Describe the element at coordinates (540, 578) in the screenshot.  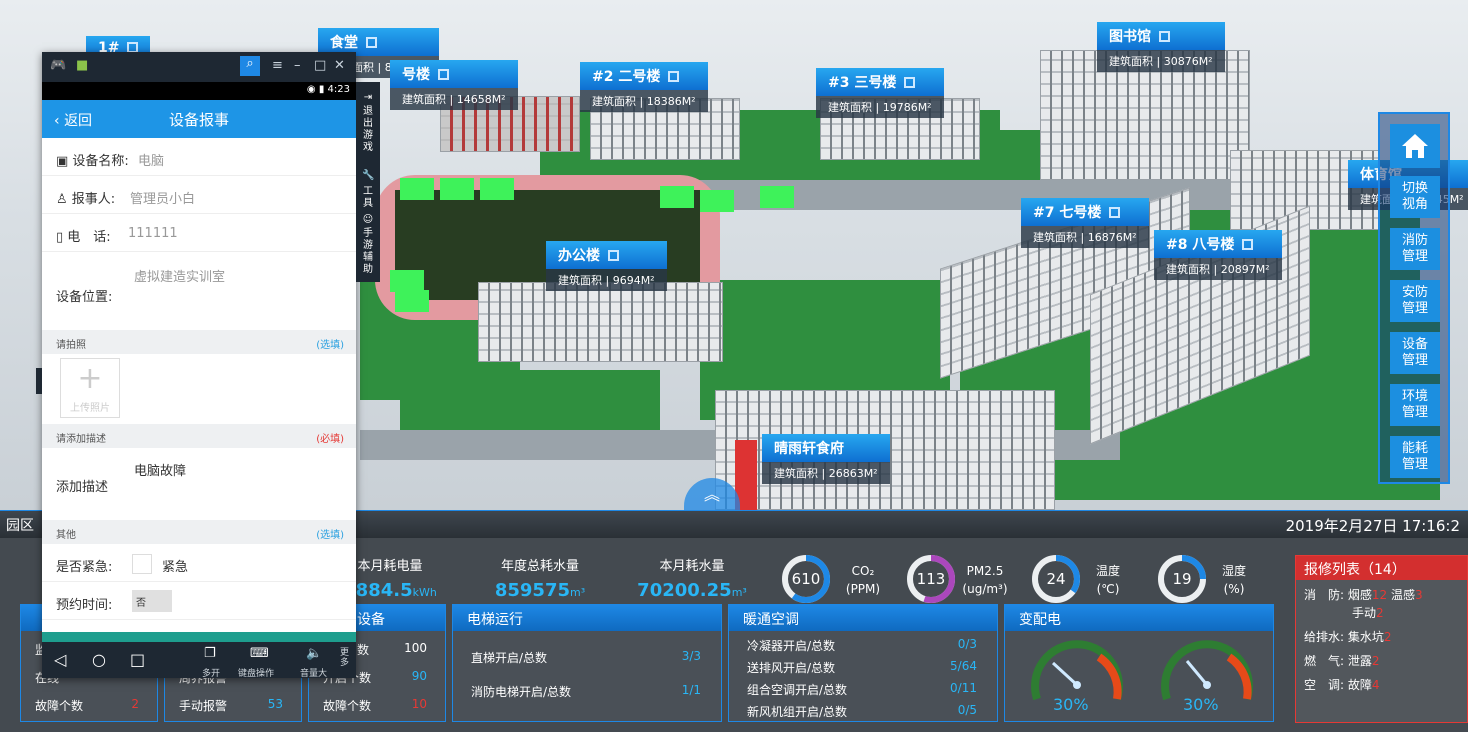
I see `stat-annual-water: 年度总耗水量 859575m³` at that location.